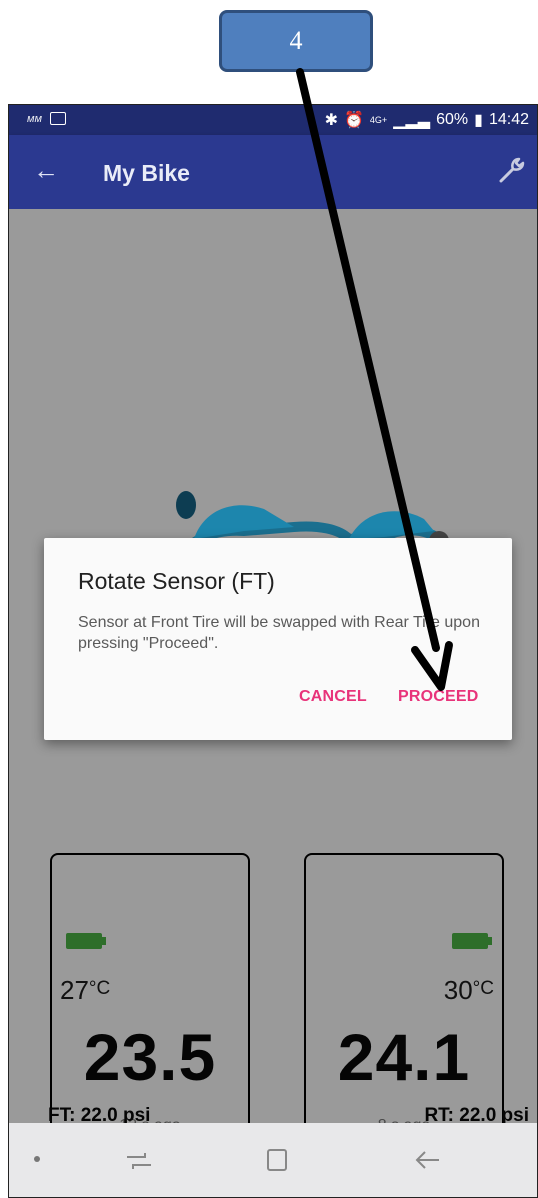  What do you see at coordinates (478, 120) in the screenshot?
I see `battery-icon: ▮` at bounding box center [478, 120].